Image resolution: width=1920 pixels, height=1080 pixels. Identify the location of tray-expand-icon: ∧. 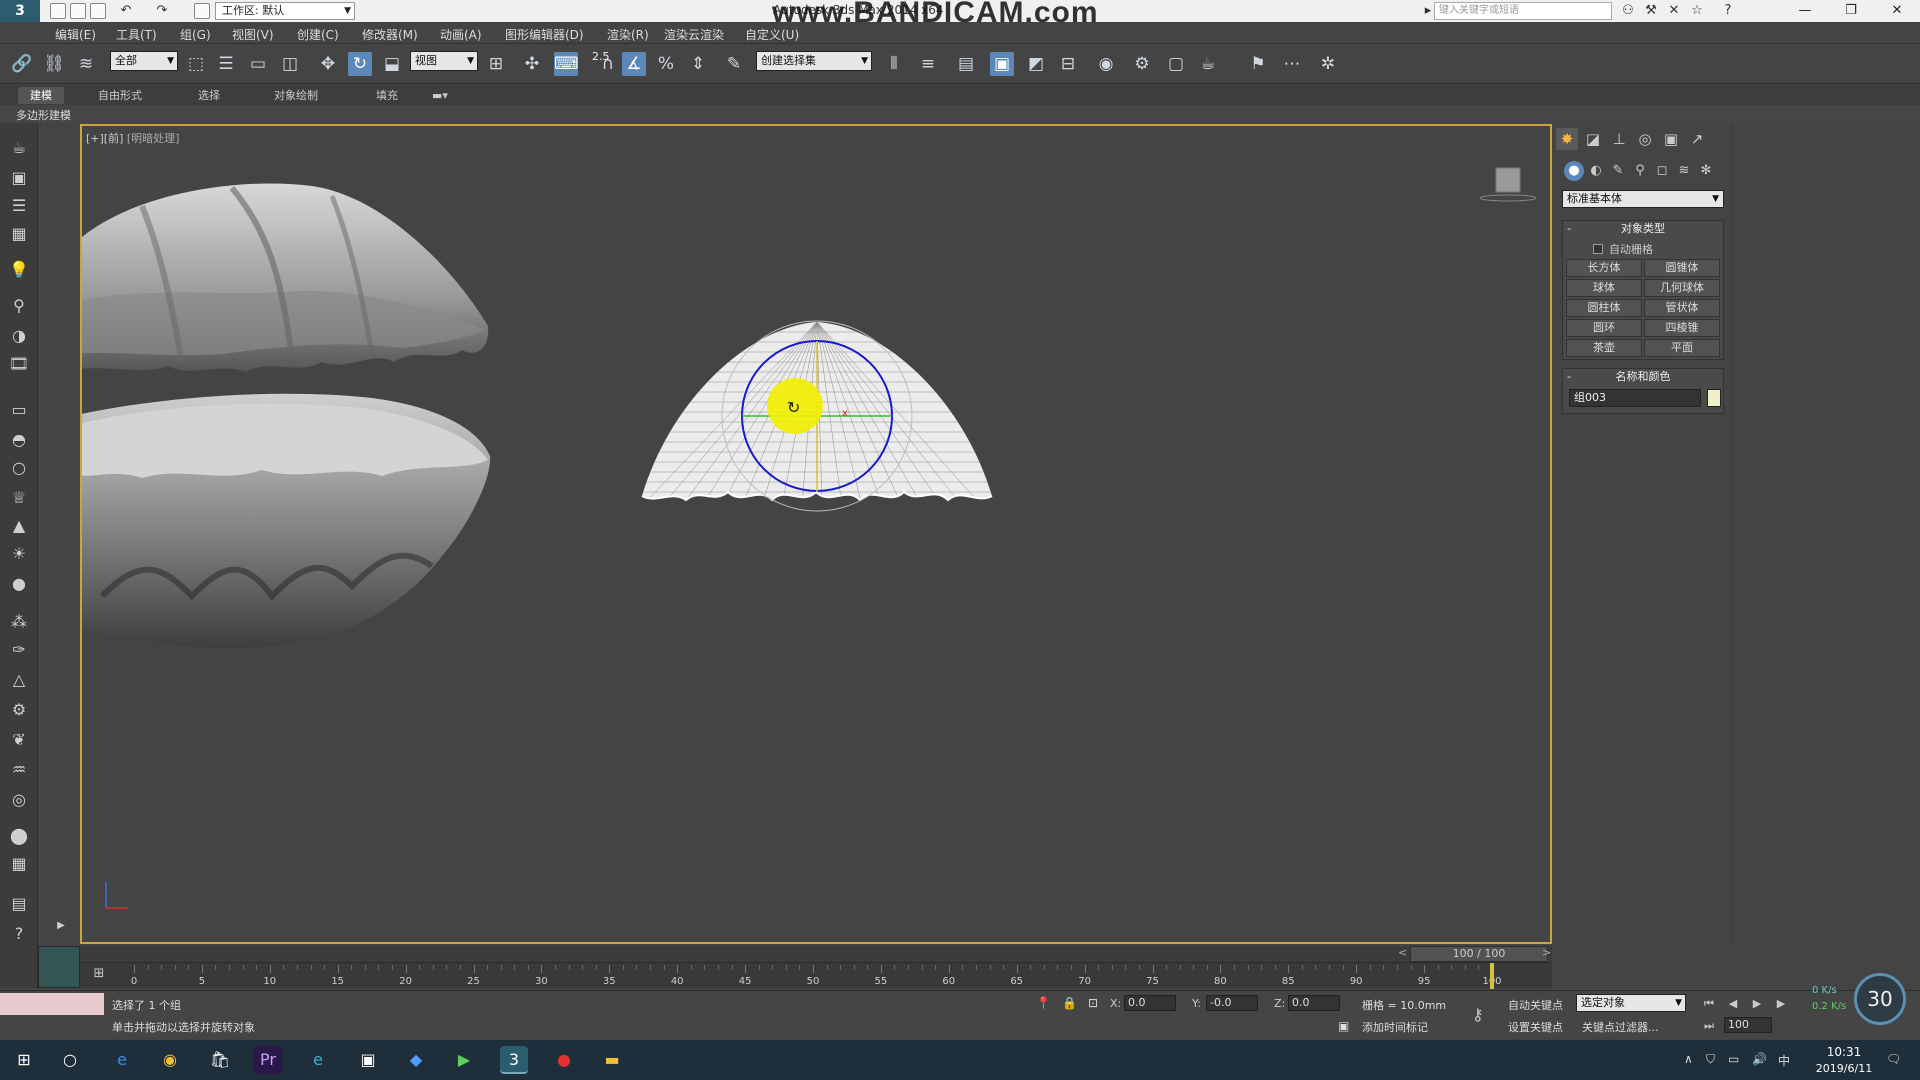
(1688, 1059).